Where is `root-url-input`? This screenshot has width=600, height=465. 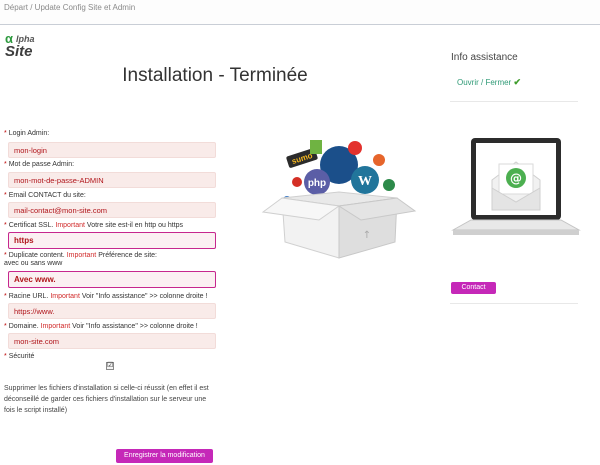 root-url-input is located at coordinates (112, 311).